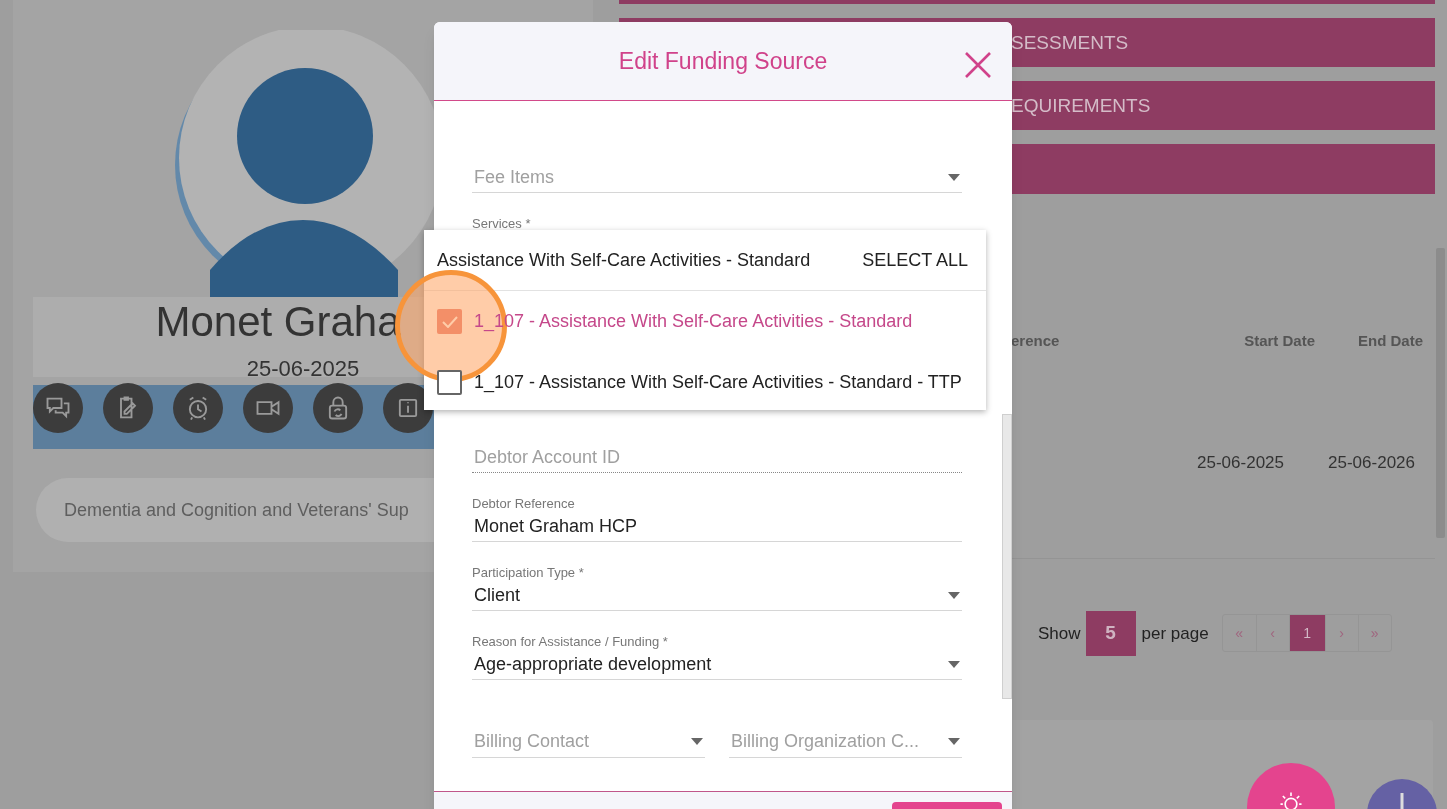 This screenshot has width=1447, height=809. What do you see at coordinates (1240, 462) in the screenshot?
I see `table-cell-text: 25-06-2025` at bounding box center [1240, 462].